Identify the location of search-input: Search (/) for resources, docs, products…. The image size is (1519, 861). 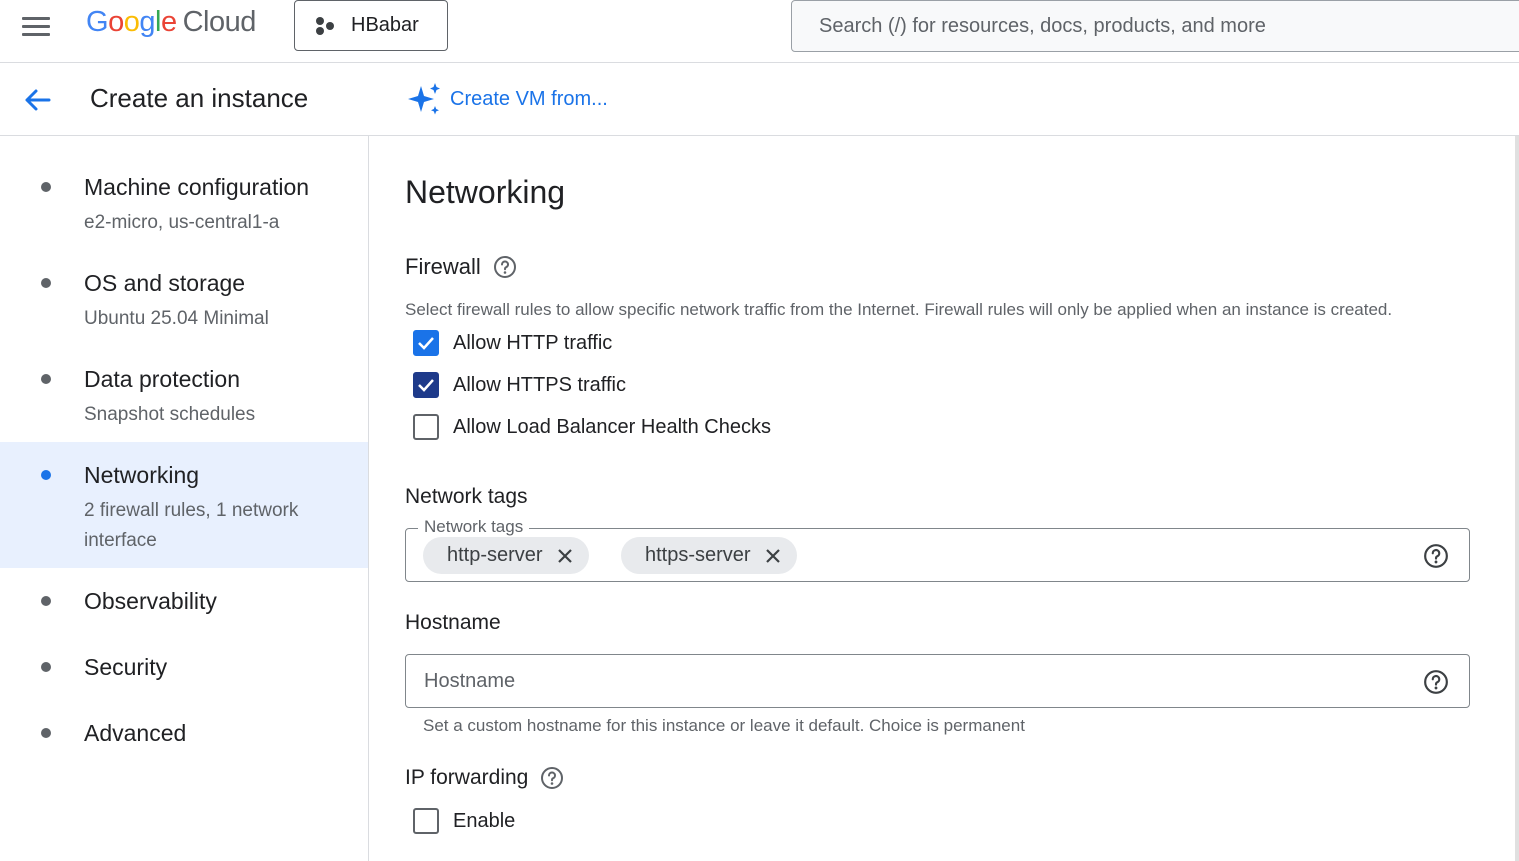
(1155, 26).